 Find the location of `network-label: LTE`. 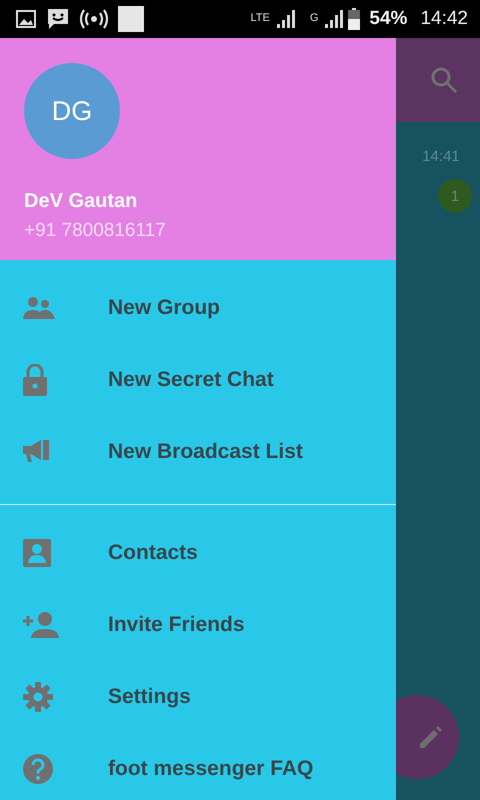

network-label: LTE is located at coordinates (260, 18).